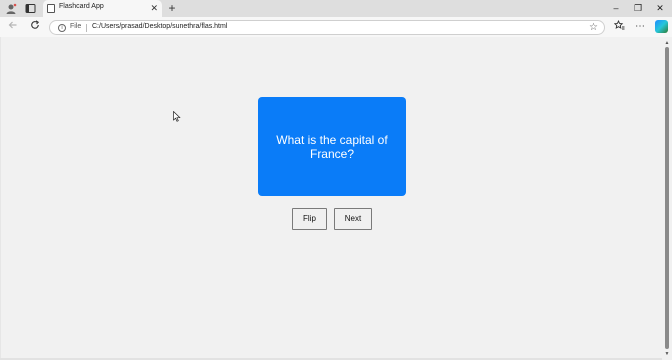 The height and width of the screenshot is (360, 672). I want to click on next-button: Next, so click(353, 219).